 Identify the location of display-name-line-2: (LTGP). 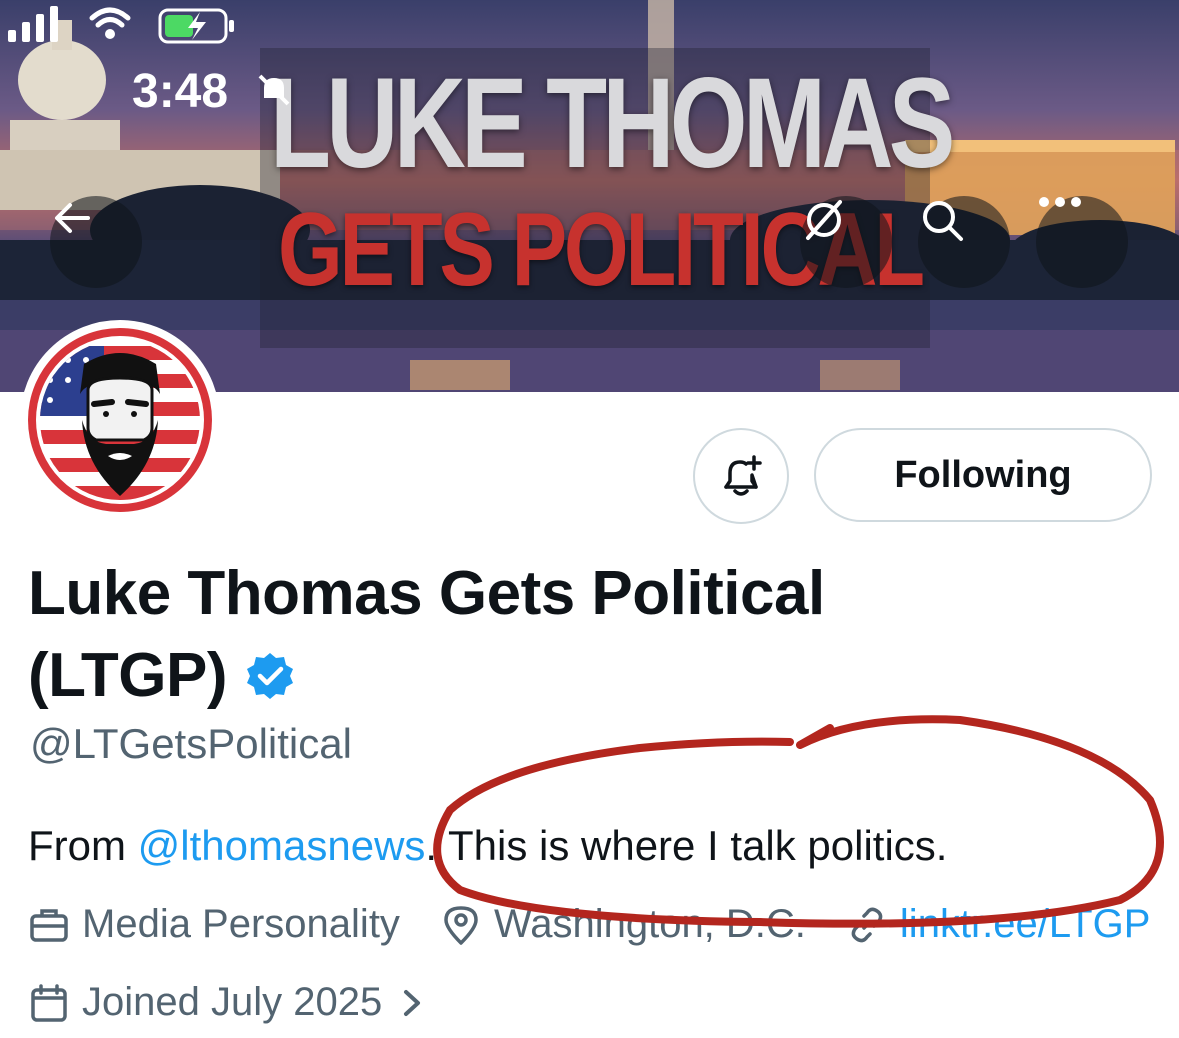
(161, 675).